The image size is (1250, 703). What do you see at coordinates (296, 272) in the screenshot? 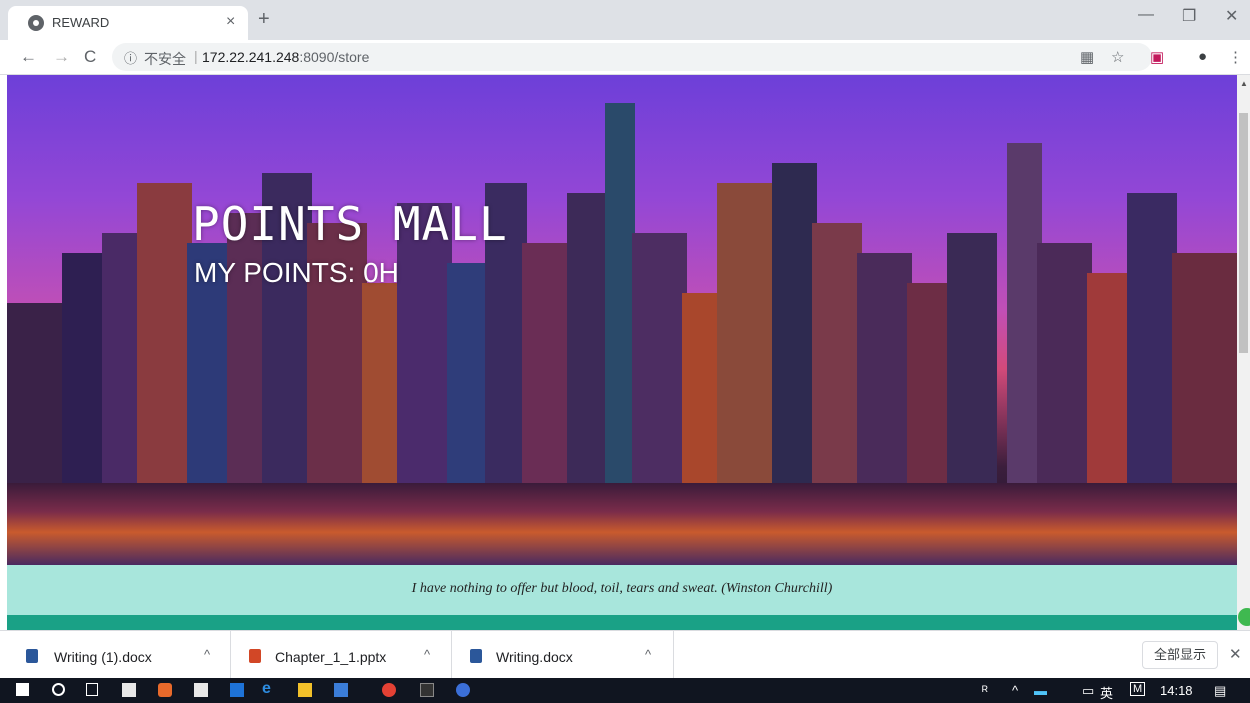
I see `points-balance: MY POINTS: 0H` at bounding box center [296, 272].